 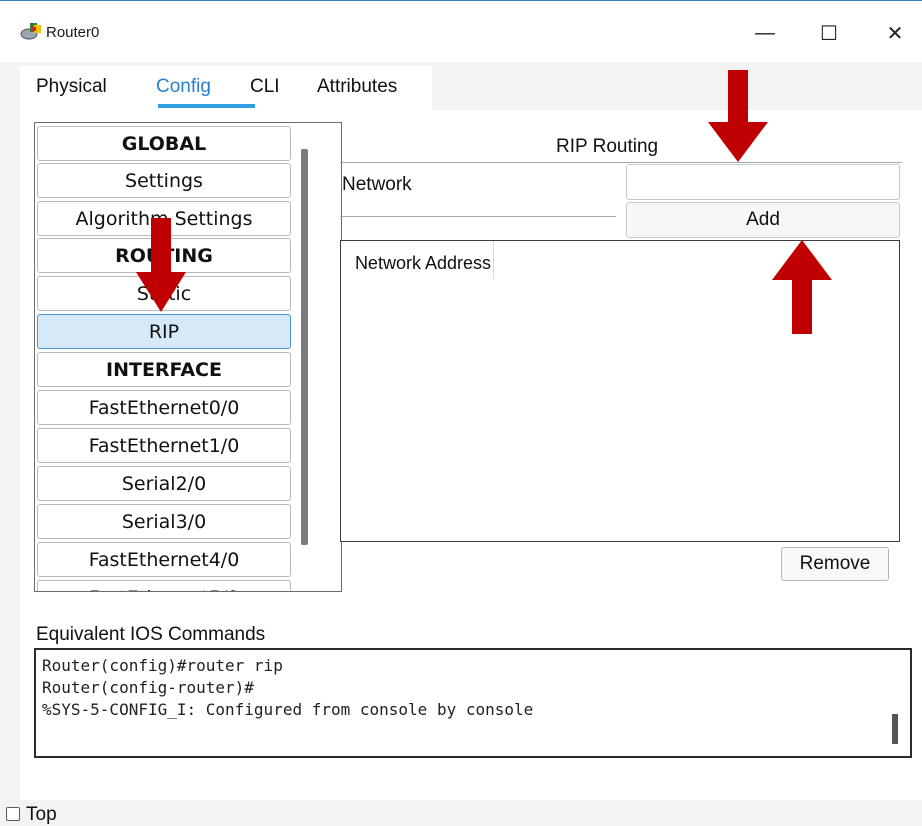 I want to click on sidebar-item-fastethernet5-0: FastEthernet5/0, so click(x=164, y=585).